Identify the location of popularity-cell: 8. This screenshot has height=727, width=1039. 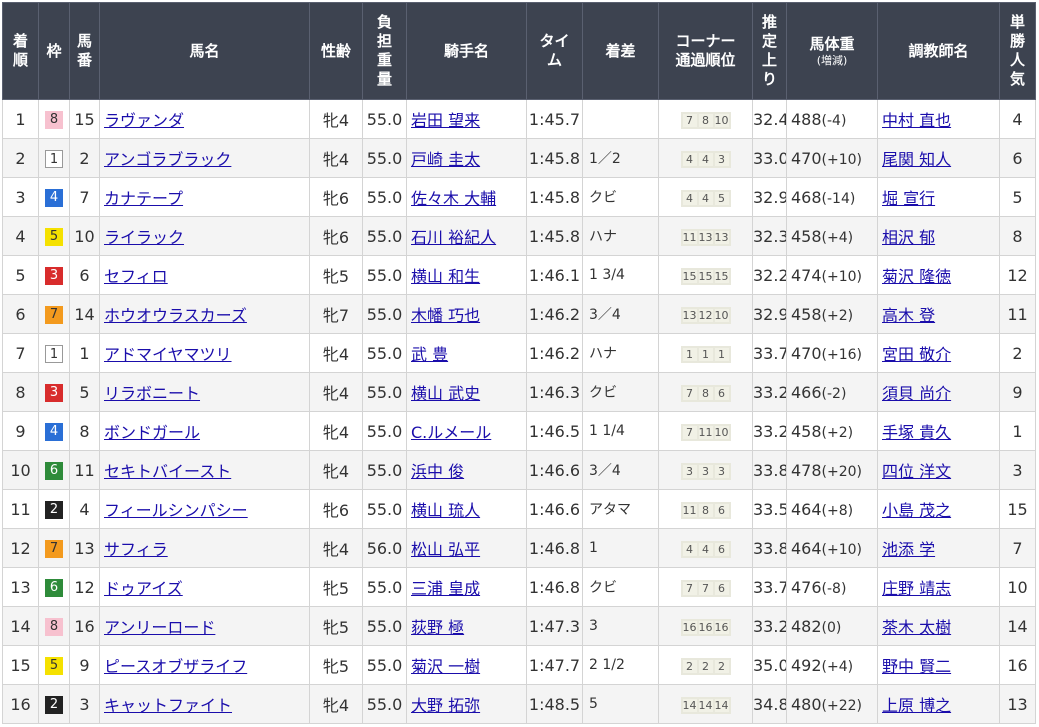
(1017, 236).